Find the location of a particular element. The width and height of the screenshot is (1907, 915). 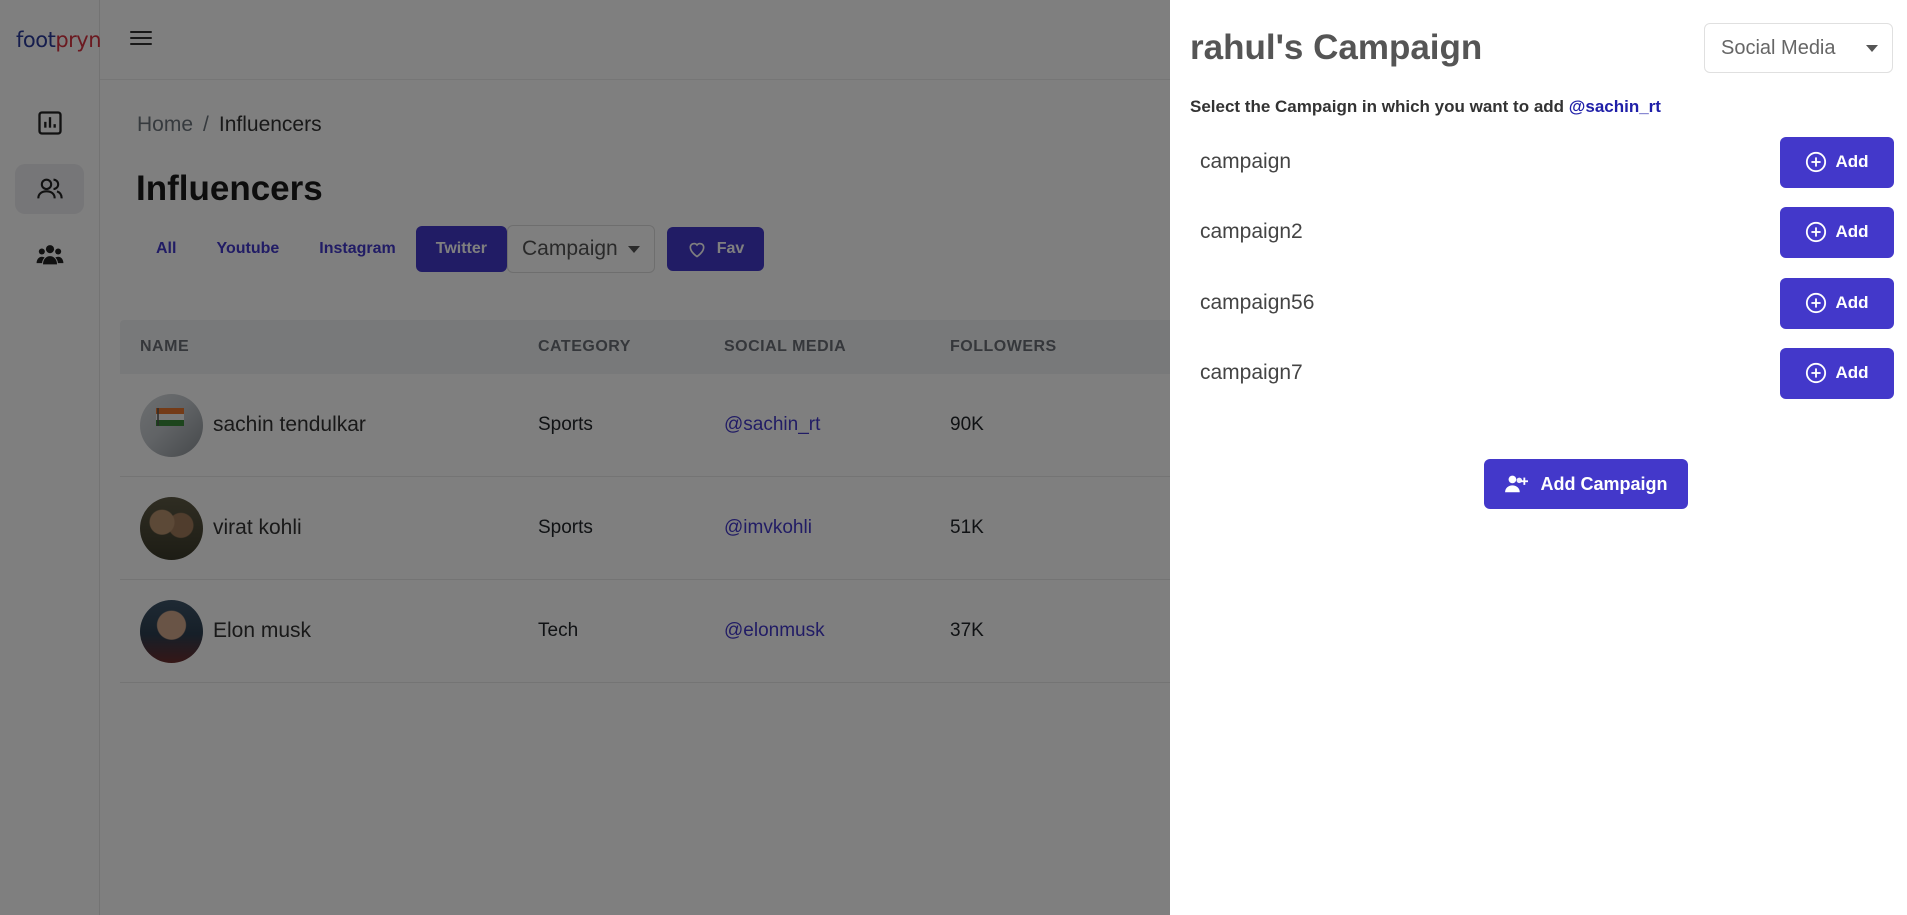

instruction-handle: @sachin_rt is located at coordinates (1614, 106).